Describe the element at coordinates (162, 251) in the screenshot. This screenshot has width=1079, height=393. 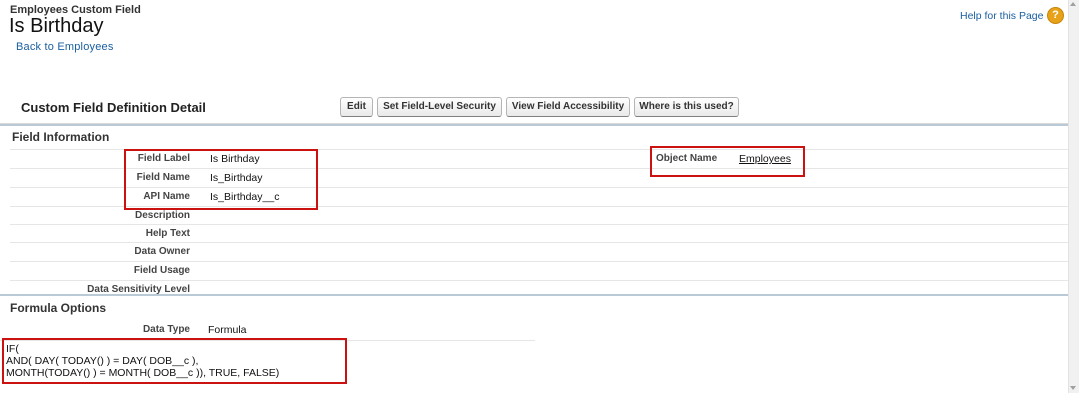
I see `data-owner-label: Data Owner` at that location.